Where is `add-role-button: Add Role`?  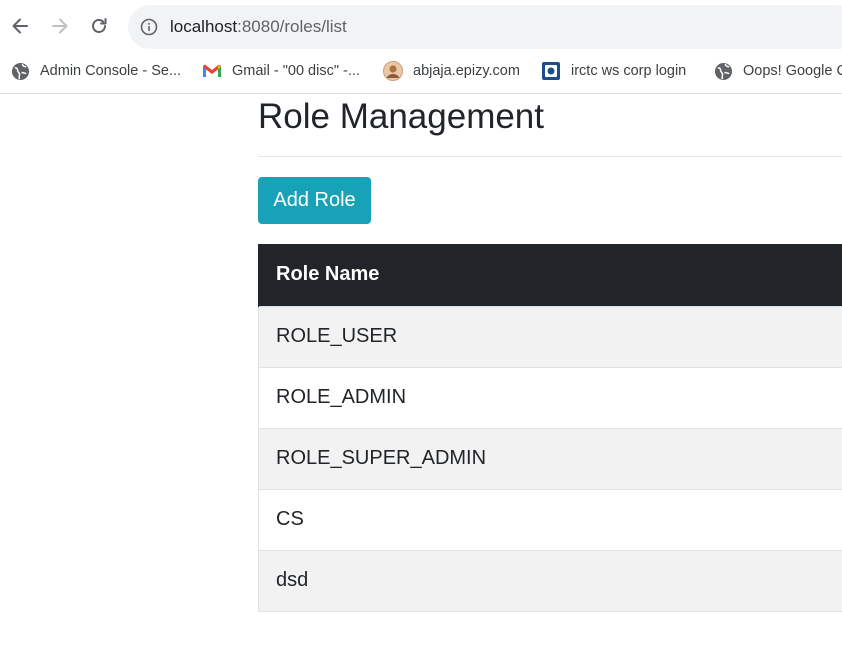
add-role-button: Add Role is located at coordinates (314, 200).